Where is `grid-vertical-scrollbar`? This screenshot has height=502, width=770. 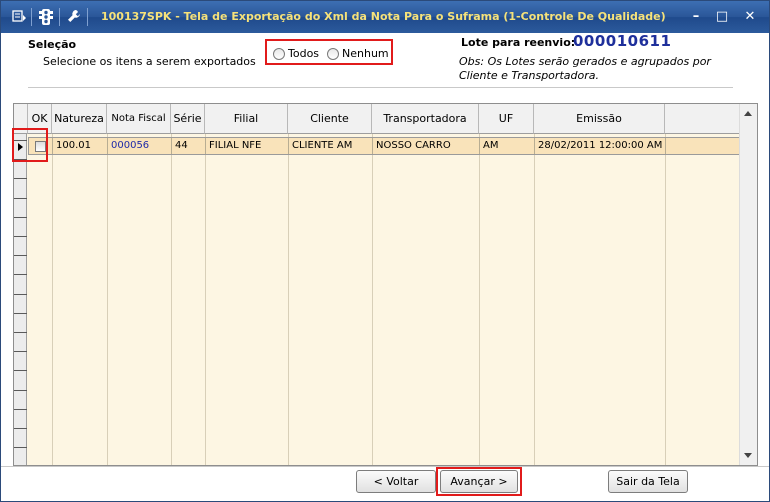
grid-vertical-scrollbar is located at coordinates (748, 284).